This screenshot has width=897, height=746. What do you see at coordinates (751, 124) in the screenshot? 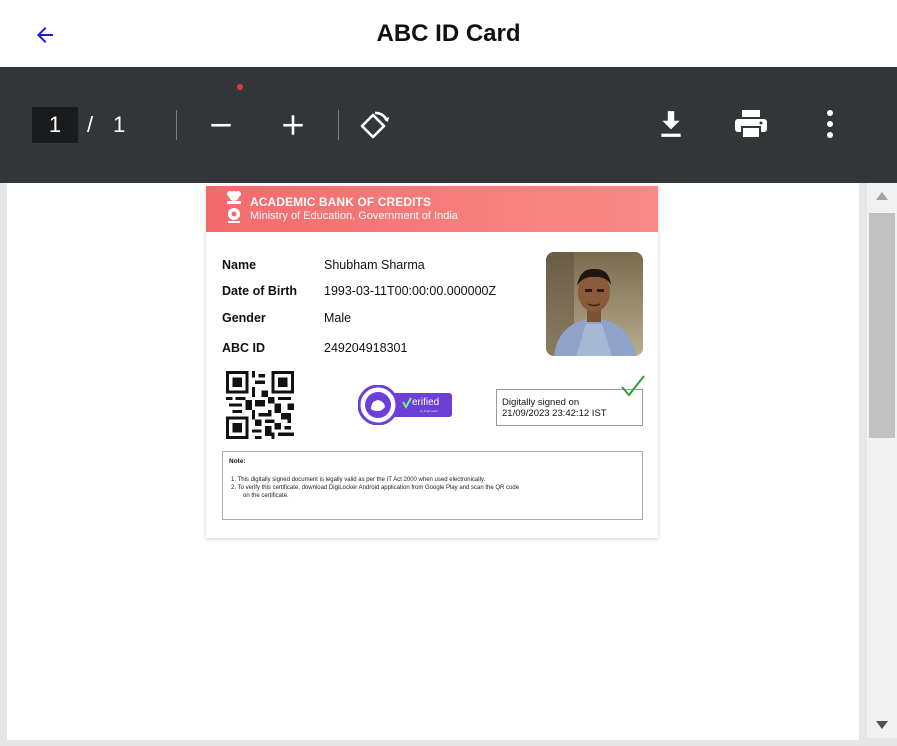
I see `print-icon` at bounding box center [751, 124].